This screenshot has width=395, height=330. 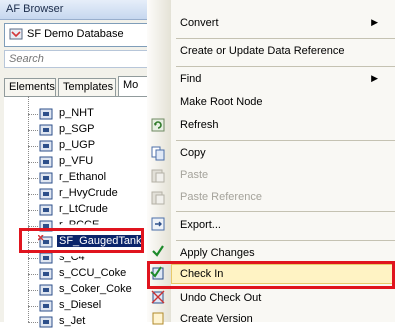 What do you see at coordinates (158, 318) in the screenshot?
I see `create-version-icon` at bounding box center [158, 318].